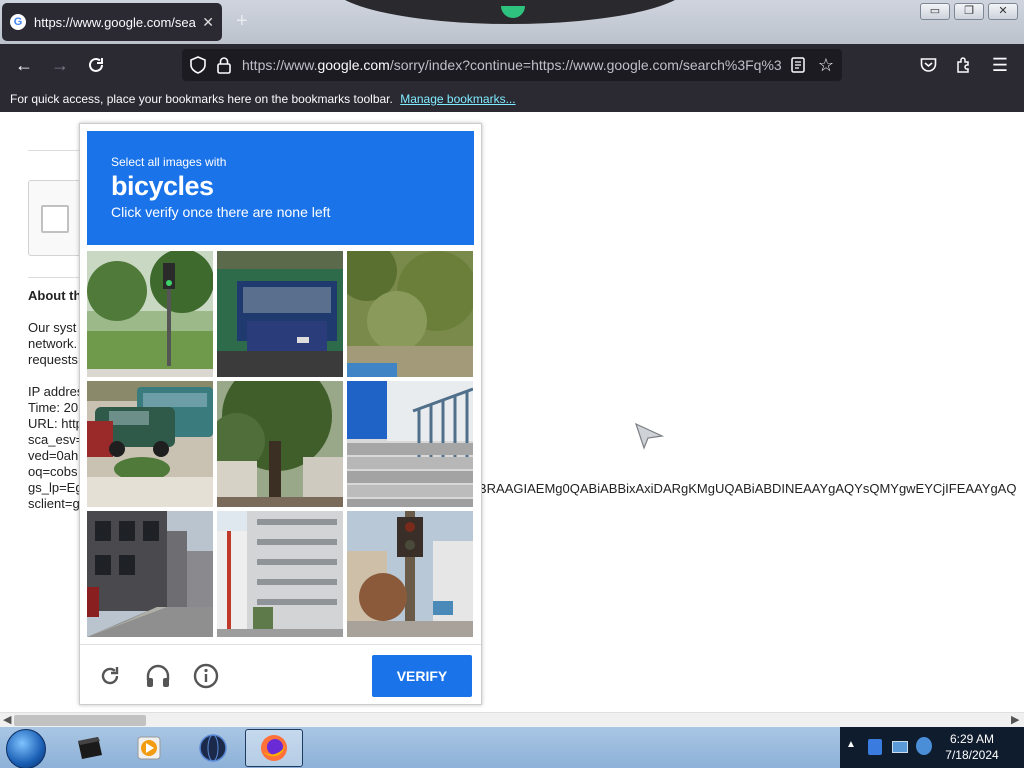 Image resolution: width=1024 pixels, height=768 pixels. I want to click on scrollbar-thumb, so click(80, 720).